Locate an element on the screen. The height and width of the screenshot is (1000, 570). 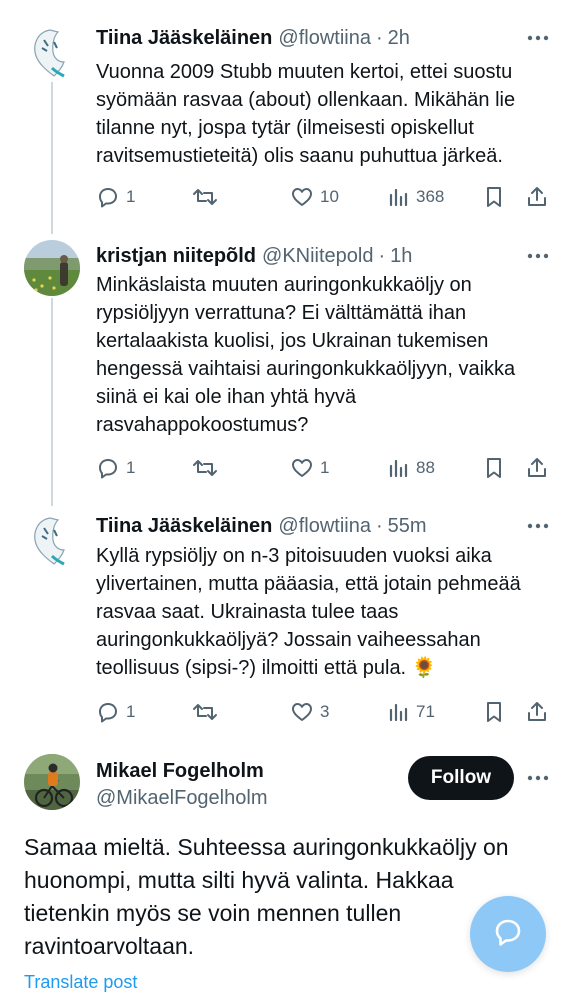
views-button: 368 is located at coordinates (416, 197).